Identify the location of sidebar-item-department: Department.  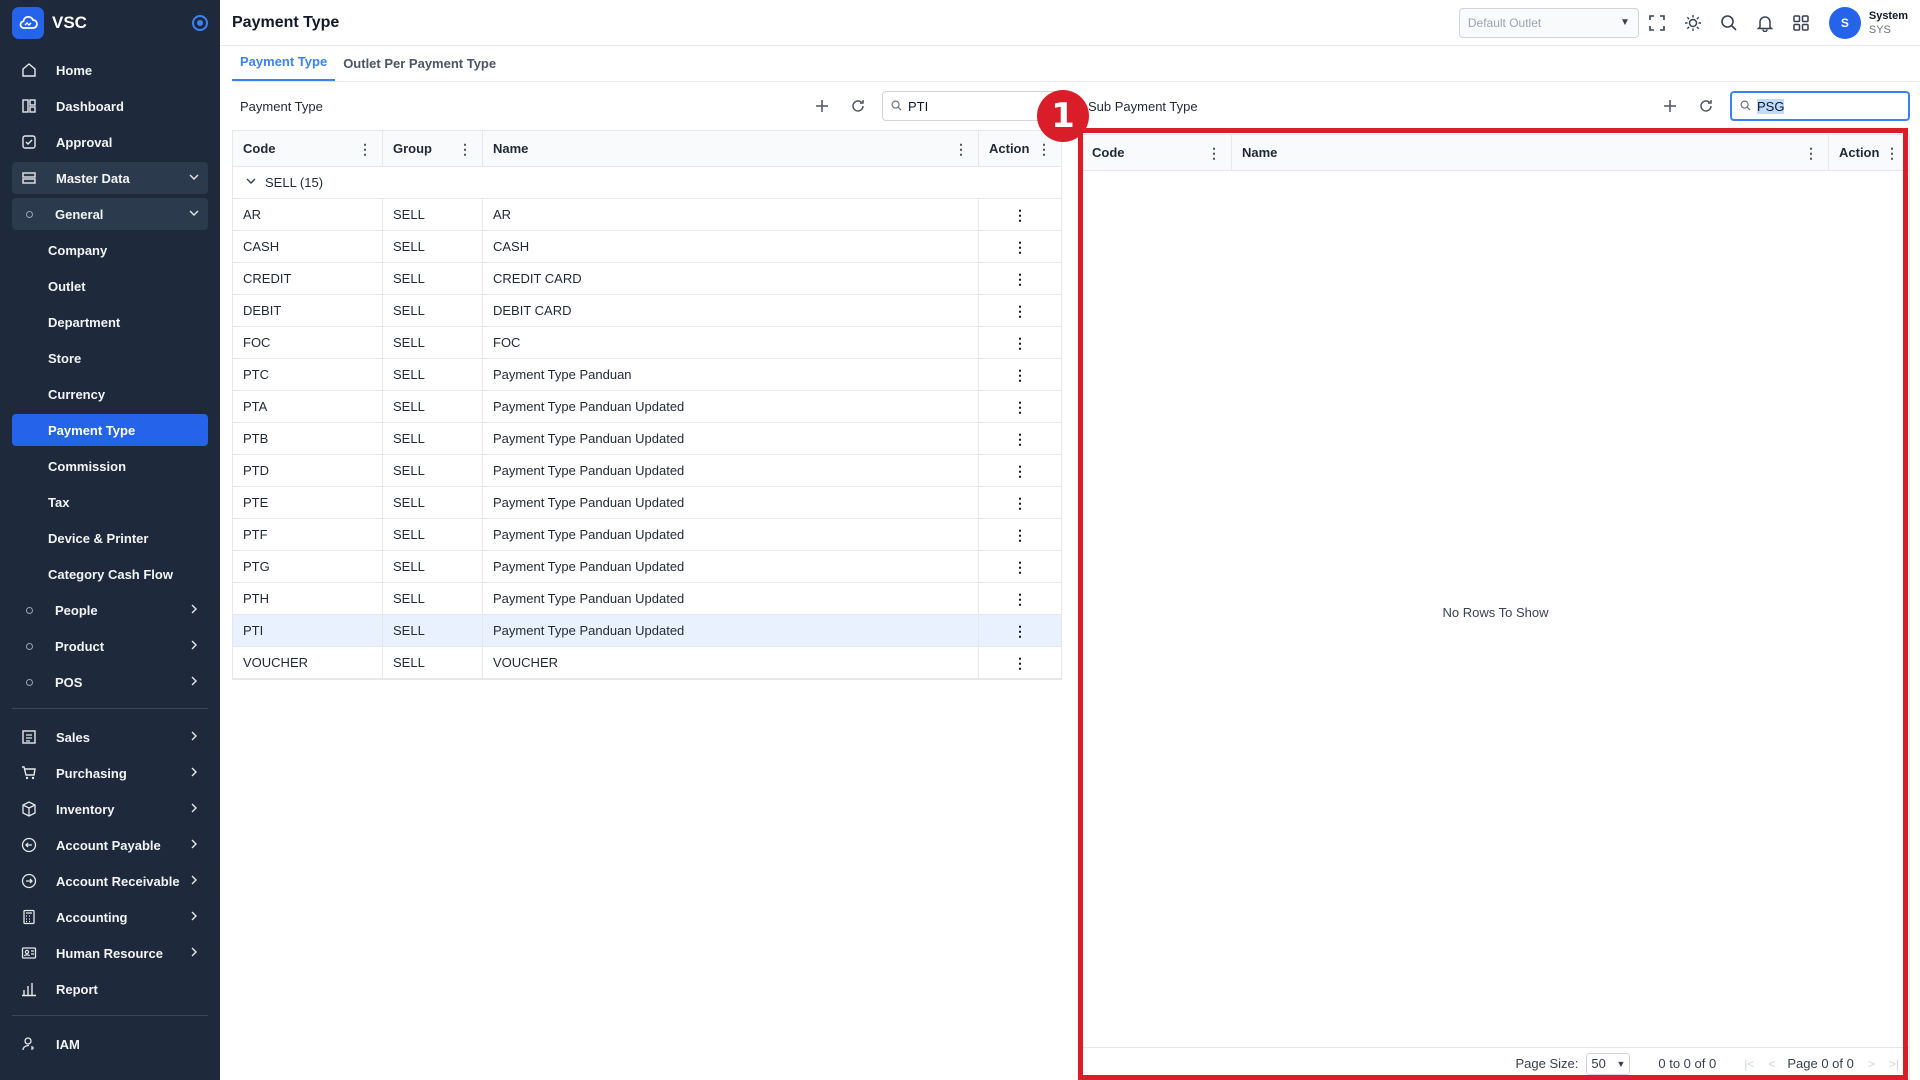
(110, 322).